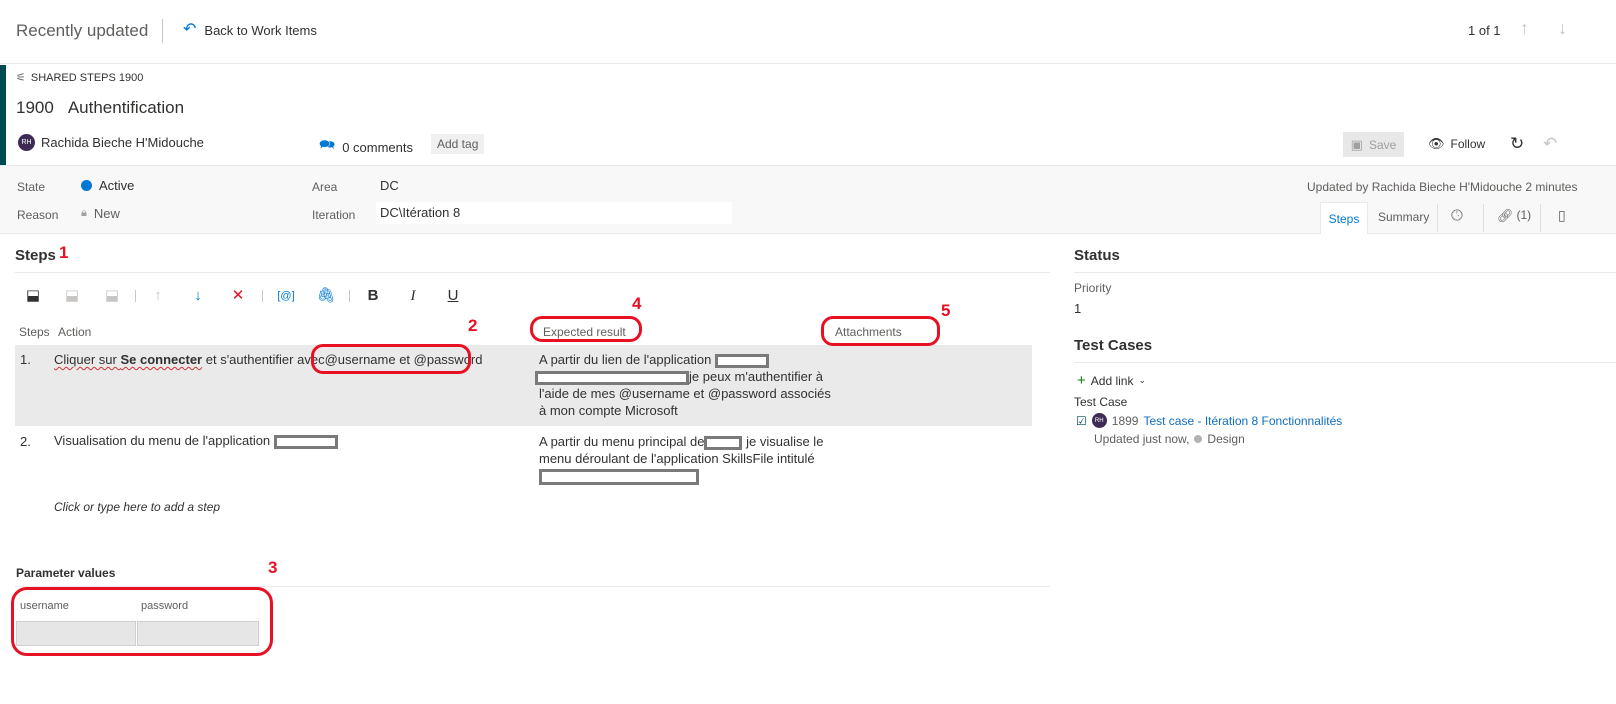 This screenshot has width=1616, height=704. I want to click on expected-text: à mon compte Microsoft, so click(608, 410).